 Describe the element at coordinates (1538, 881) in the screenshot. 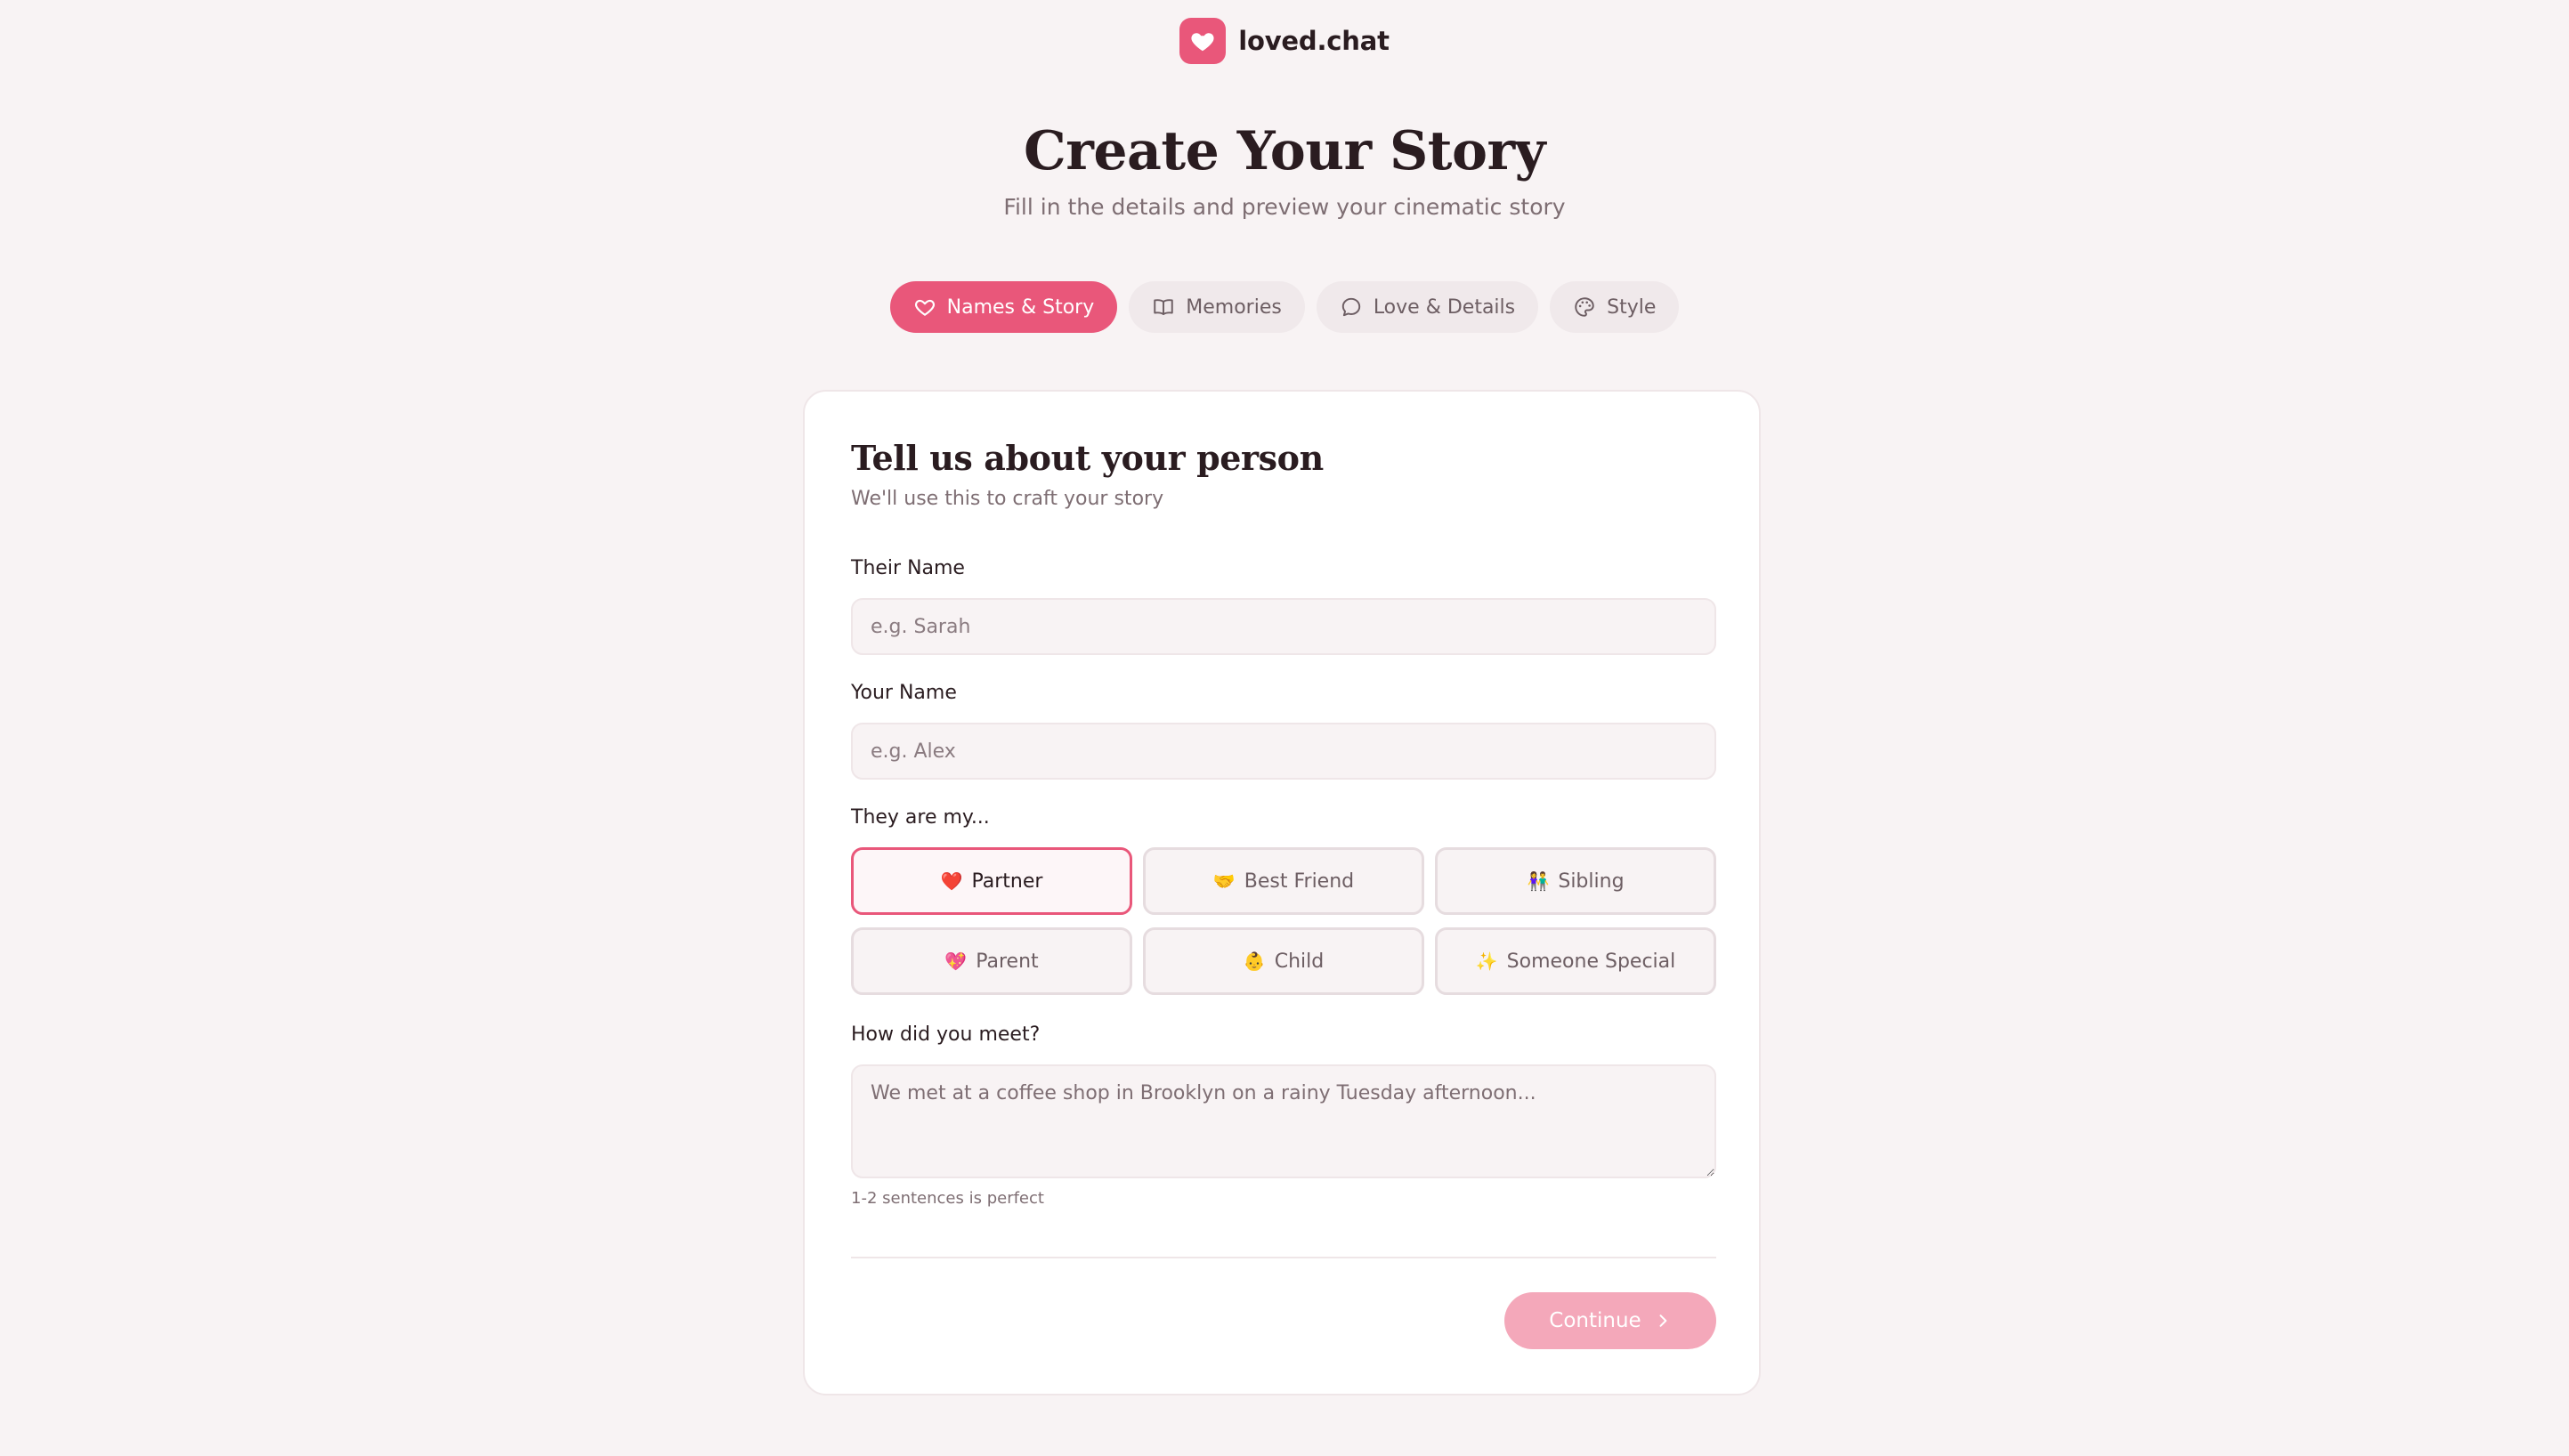

I see `siblings-icon: 👫` at that location.